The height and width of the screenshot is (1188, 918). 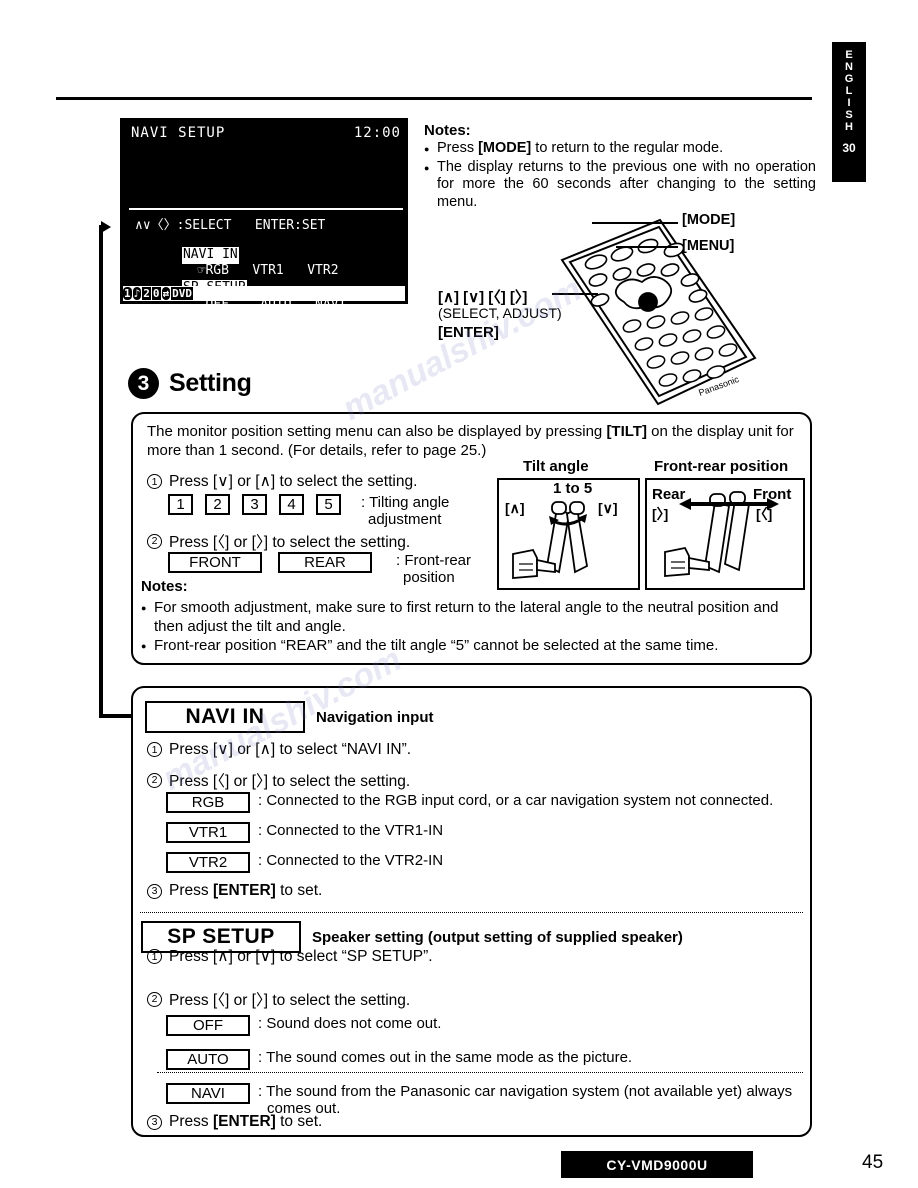 What do you see at coordinates (290, 781) in the screenshot?
I see `navi-in-step-2-text: Press [〈] or [〉] to select the setting.` at bounding box center [290, 781].